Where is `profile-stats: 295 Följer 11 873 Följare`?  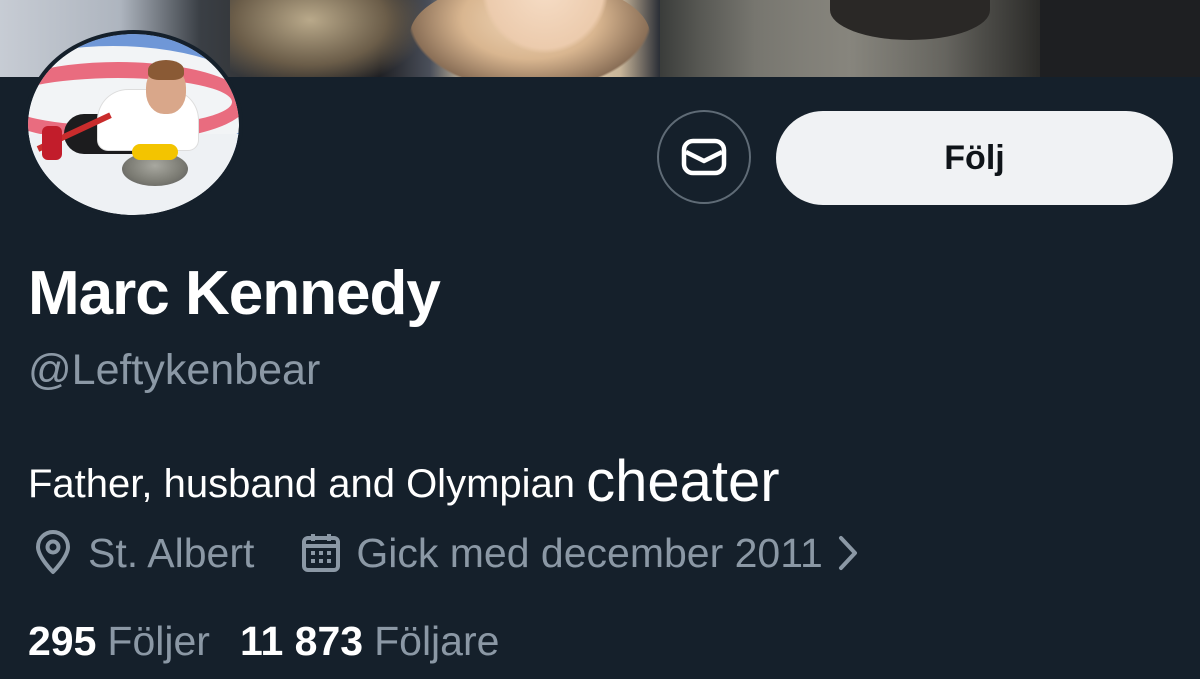
profile-stats: 295 Följer 11 873 Följare is located at coordinates (263, 641).